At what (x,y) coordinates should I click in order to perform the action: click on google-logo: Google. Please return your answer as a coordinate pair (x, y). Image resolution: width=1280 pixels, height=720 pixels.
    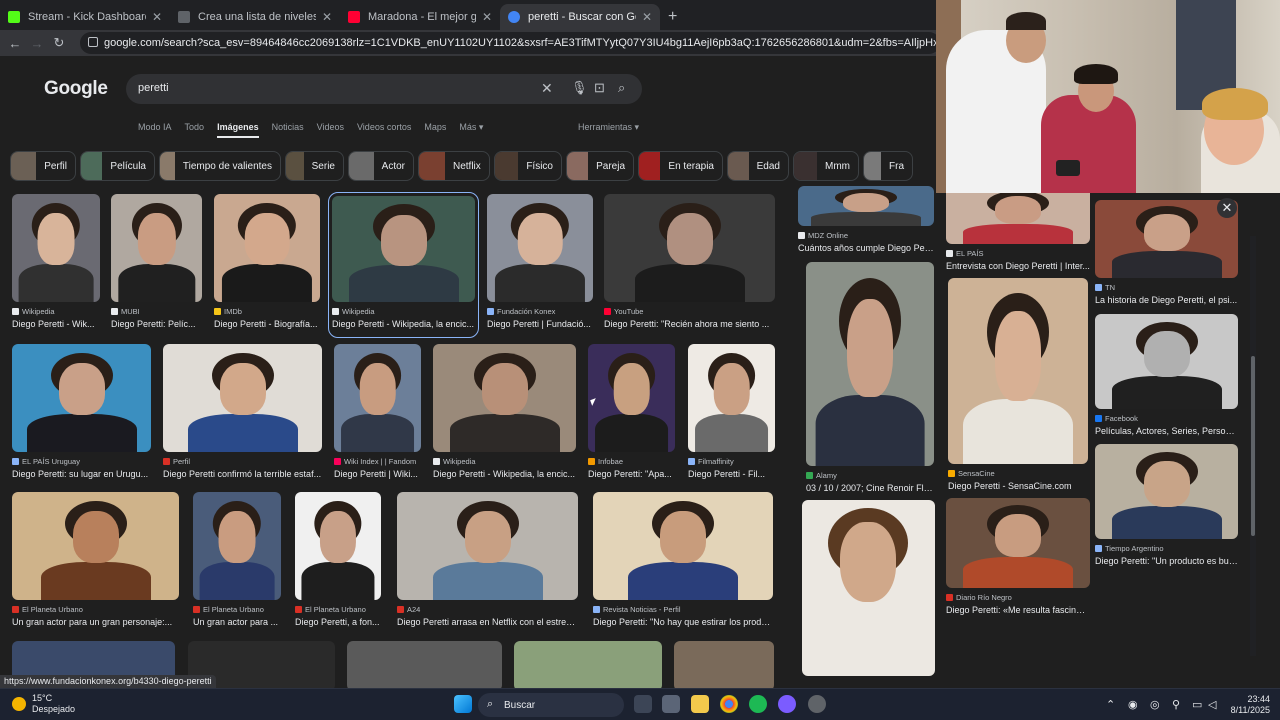
    Looking at the image, I should click on (76, 89).